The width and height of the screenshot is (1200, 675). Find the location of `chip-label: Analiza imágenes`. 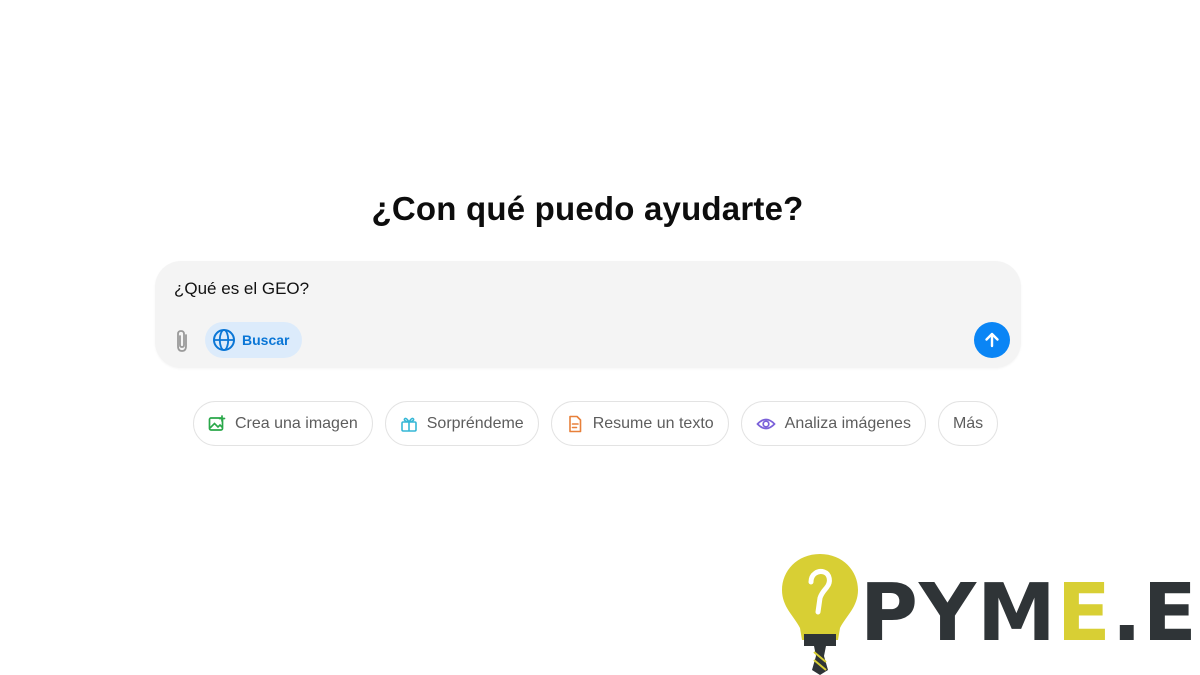

chip-label: Analiza imágenes is located at coordinates (847, 423).